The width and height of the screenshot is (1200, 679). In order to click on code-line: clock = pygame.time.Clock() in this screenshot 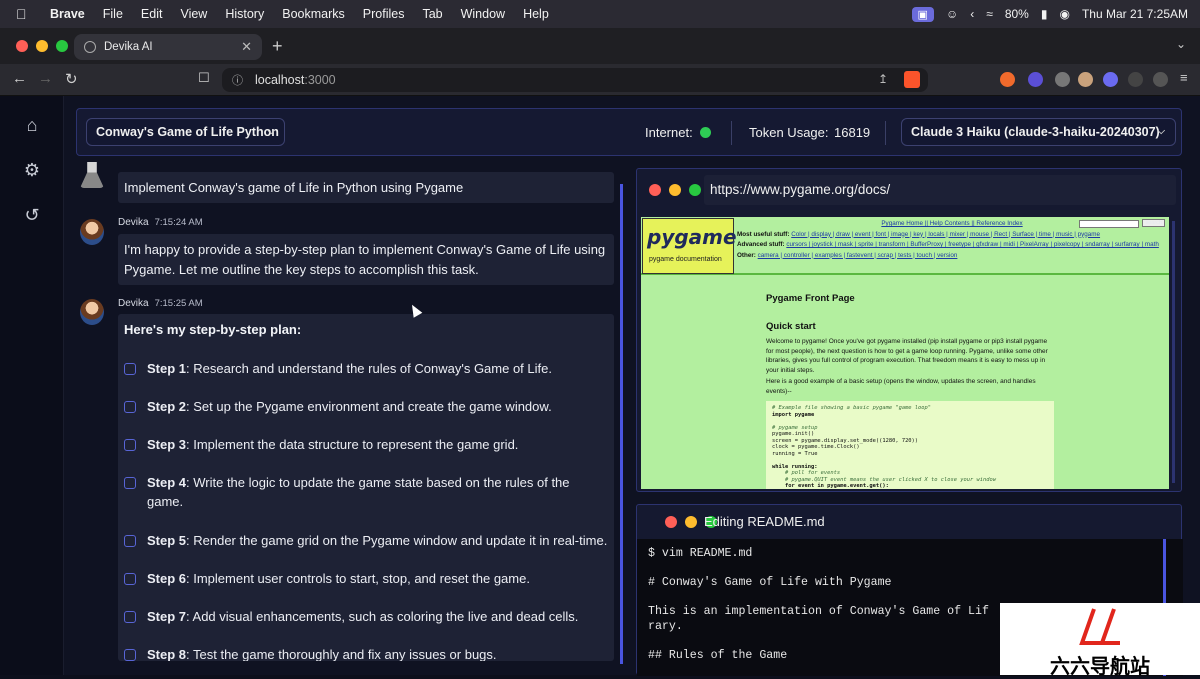, I will do `click(816, 447)`.